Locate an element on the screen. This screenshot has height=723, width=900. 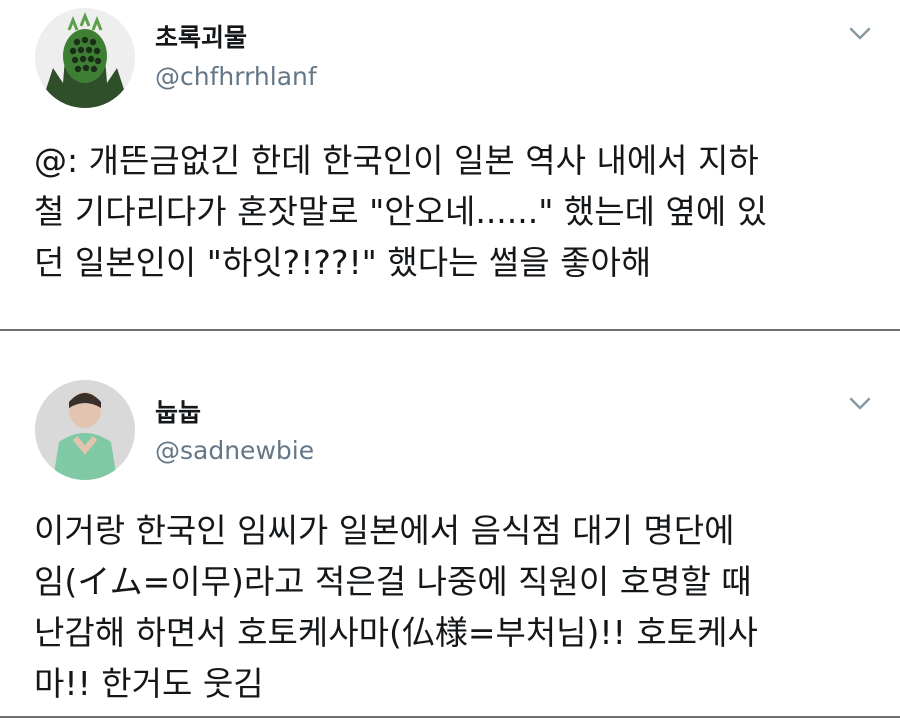
username-handle: @chfhrrhlanf is located at coordinates (236, 76).